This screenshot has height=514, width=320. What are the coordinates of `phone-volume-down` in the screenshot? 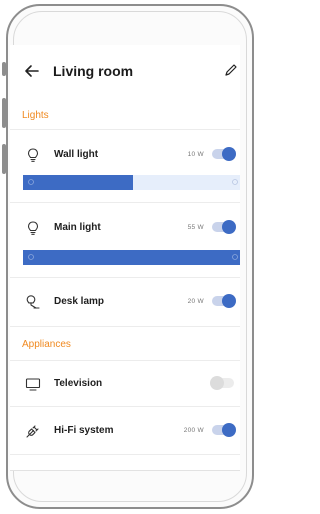 It's located at (4, 159).